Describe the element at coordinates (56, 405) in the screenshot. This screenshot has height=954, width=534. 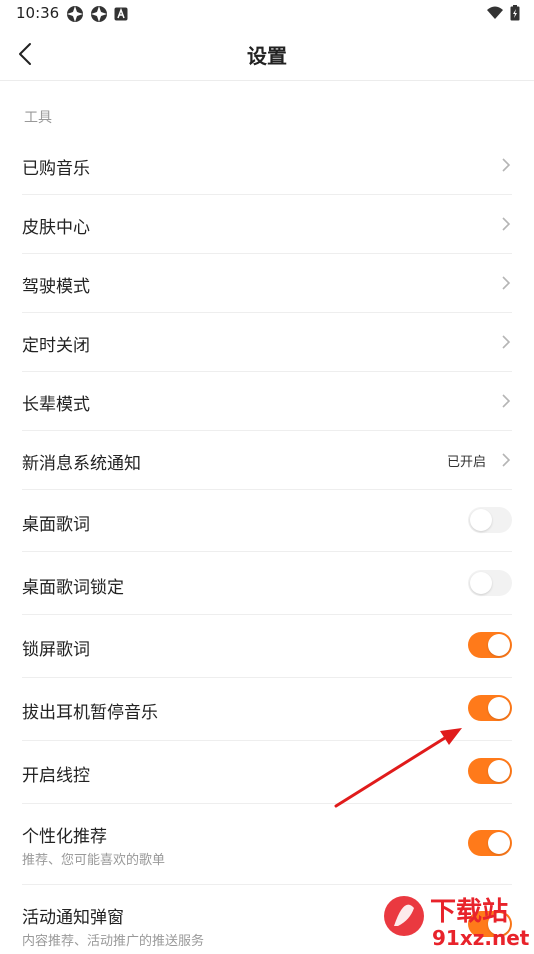
I see `row-title: 长辈模式` at that location.